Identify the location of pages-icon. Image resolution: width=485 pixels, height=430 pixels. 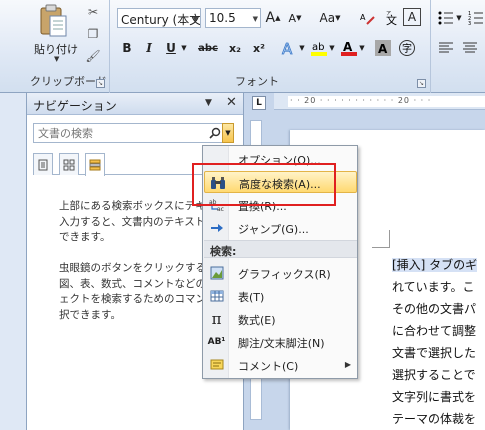
(69, 164).